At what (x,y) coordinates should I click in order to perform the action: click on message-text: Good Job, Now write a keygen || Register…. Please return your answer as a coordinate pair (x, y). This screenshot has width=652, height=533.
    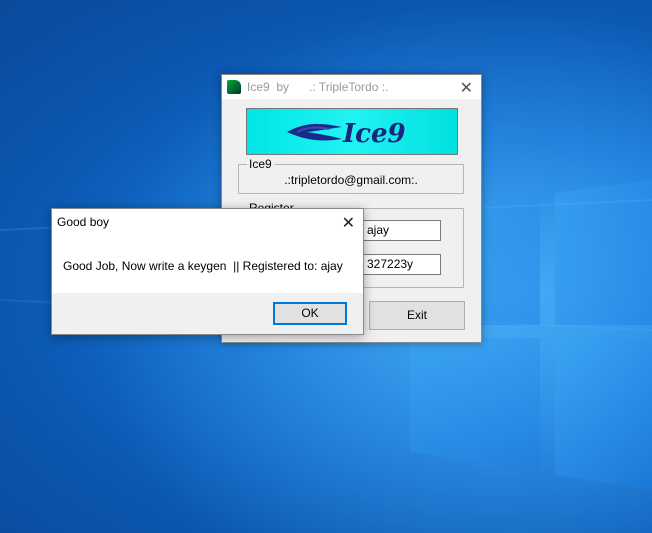
    Looking at the image, I should click on (203, 266).